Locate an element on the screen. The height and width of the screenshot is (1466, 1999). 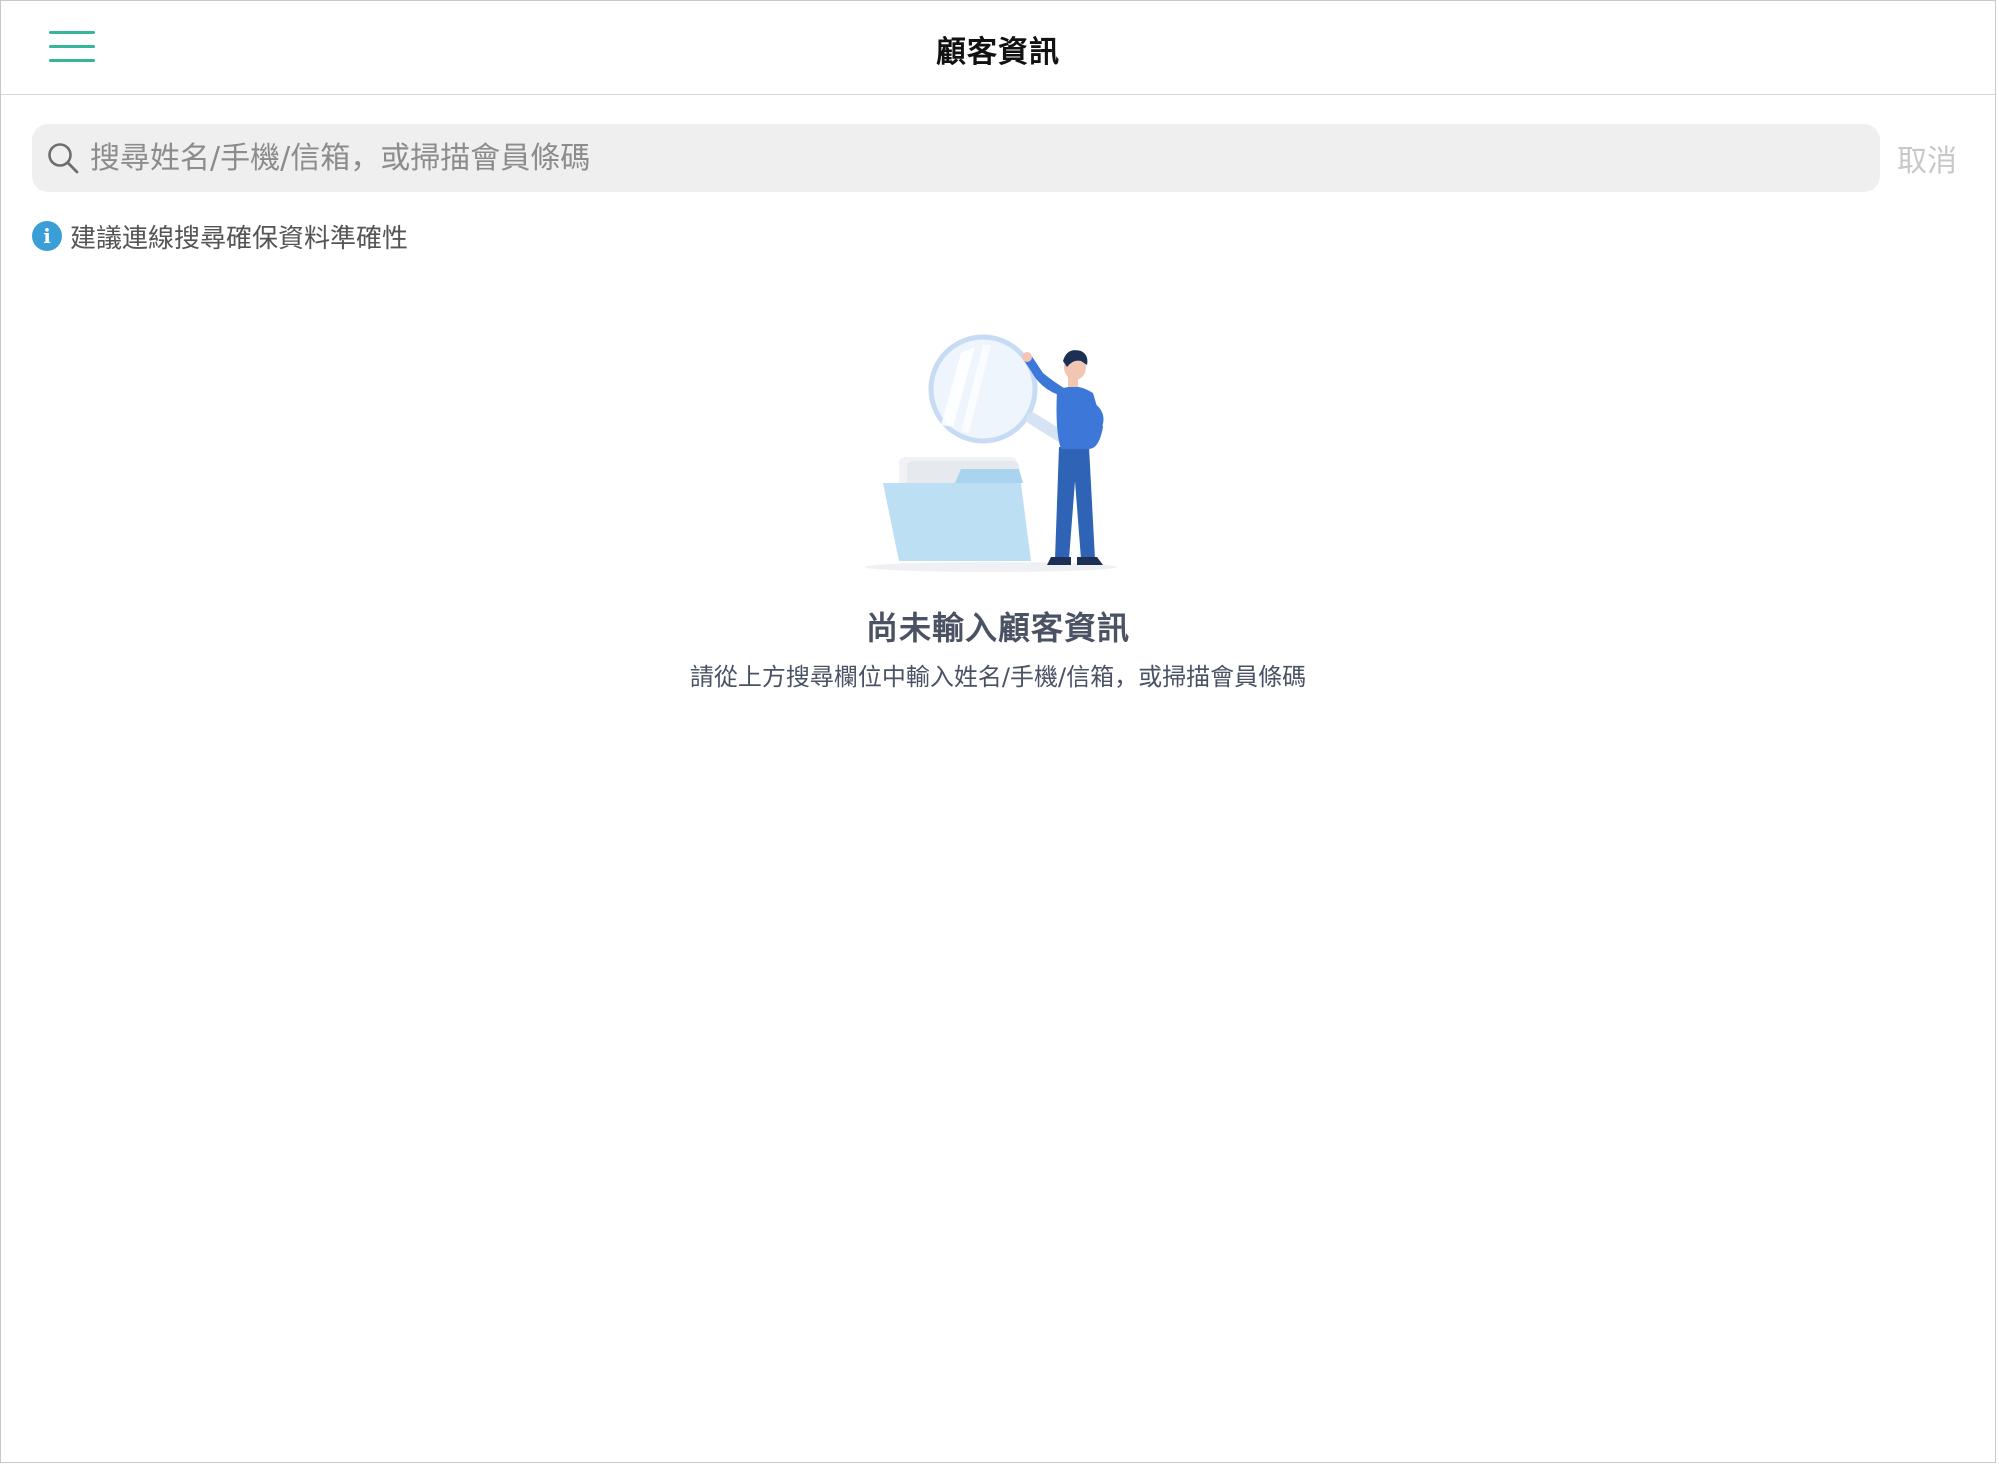
page-title: 顧客資訊 is located at coordinates (998, 52).